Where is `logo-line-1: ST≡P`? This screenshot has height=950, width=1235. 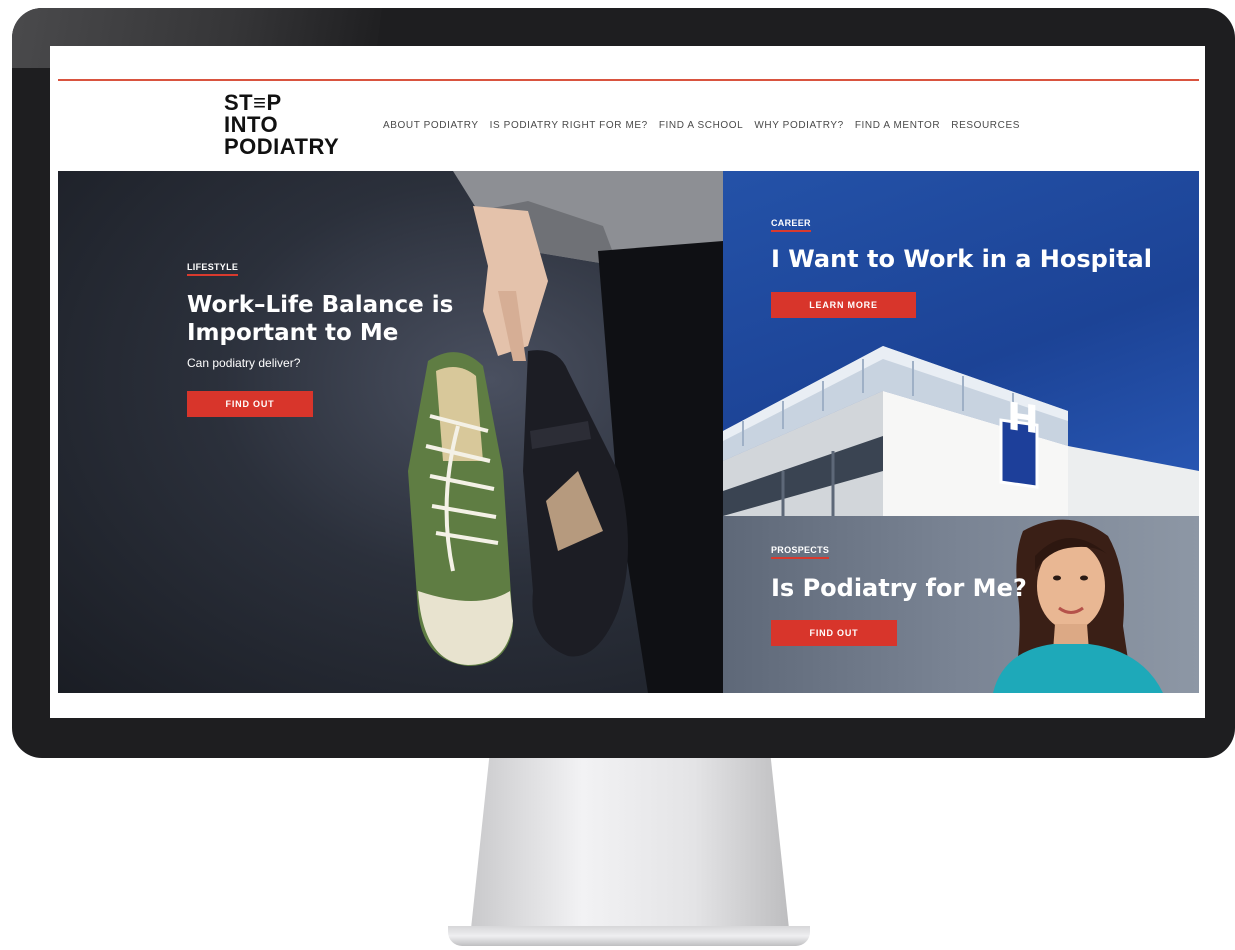 logo-line-1: ST≡P is located at coordinates (253, 102).